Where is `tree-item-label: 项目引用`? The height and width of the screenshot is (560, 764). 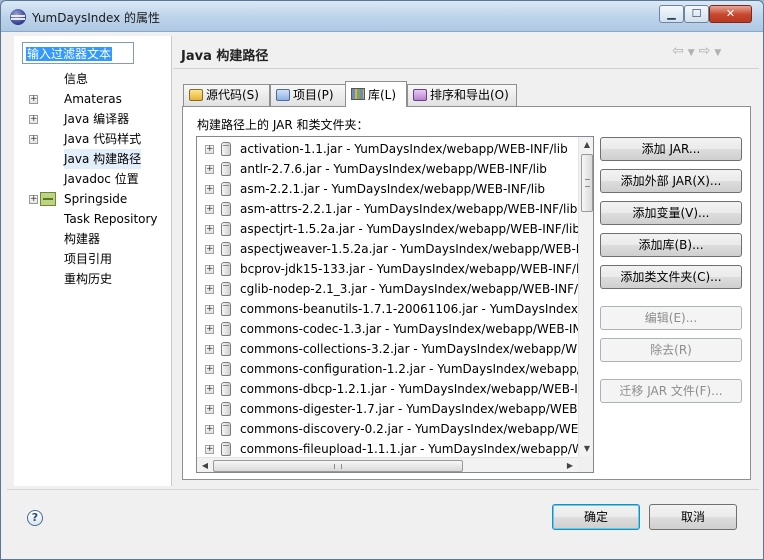
tree-item-label: 项目引用 is located at coordinates (88, 259).